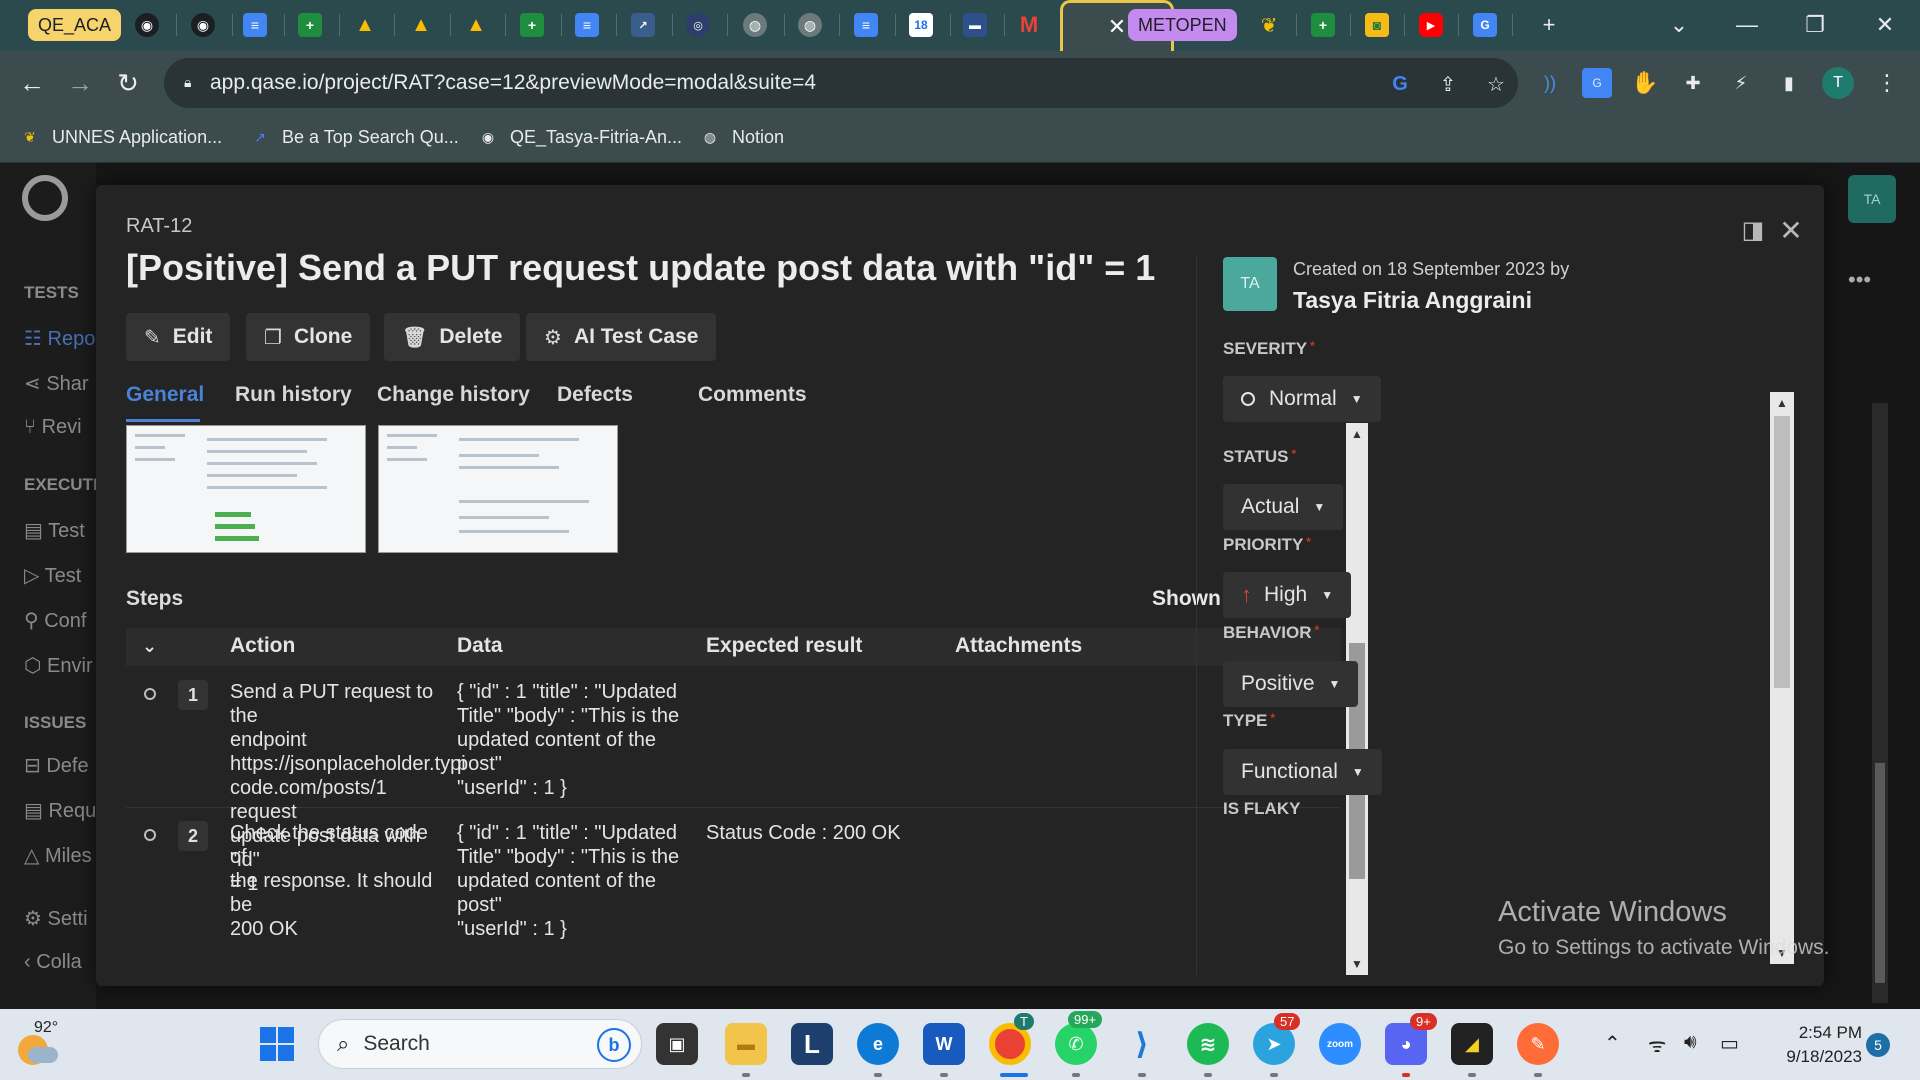  What do you see at coordinates (60, 530) in the screenshot?
I see `sidebar-item-test-runs: ▤ Test` at bounding box center [60, 530].